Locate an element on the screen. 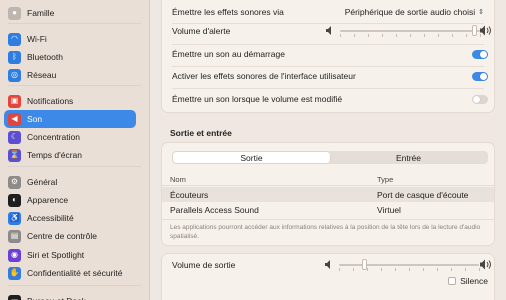 The image size is (506, 300). device-type: Port de casque d'écoute is located at coordinates (423, 194).